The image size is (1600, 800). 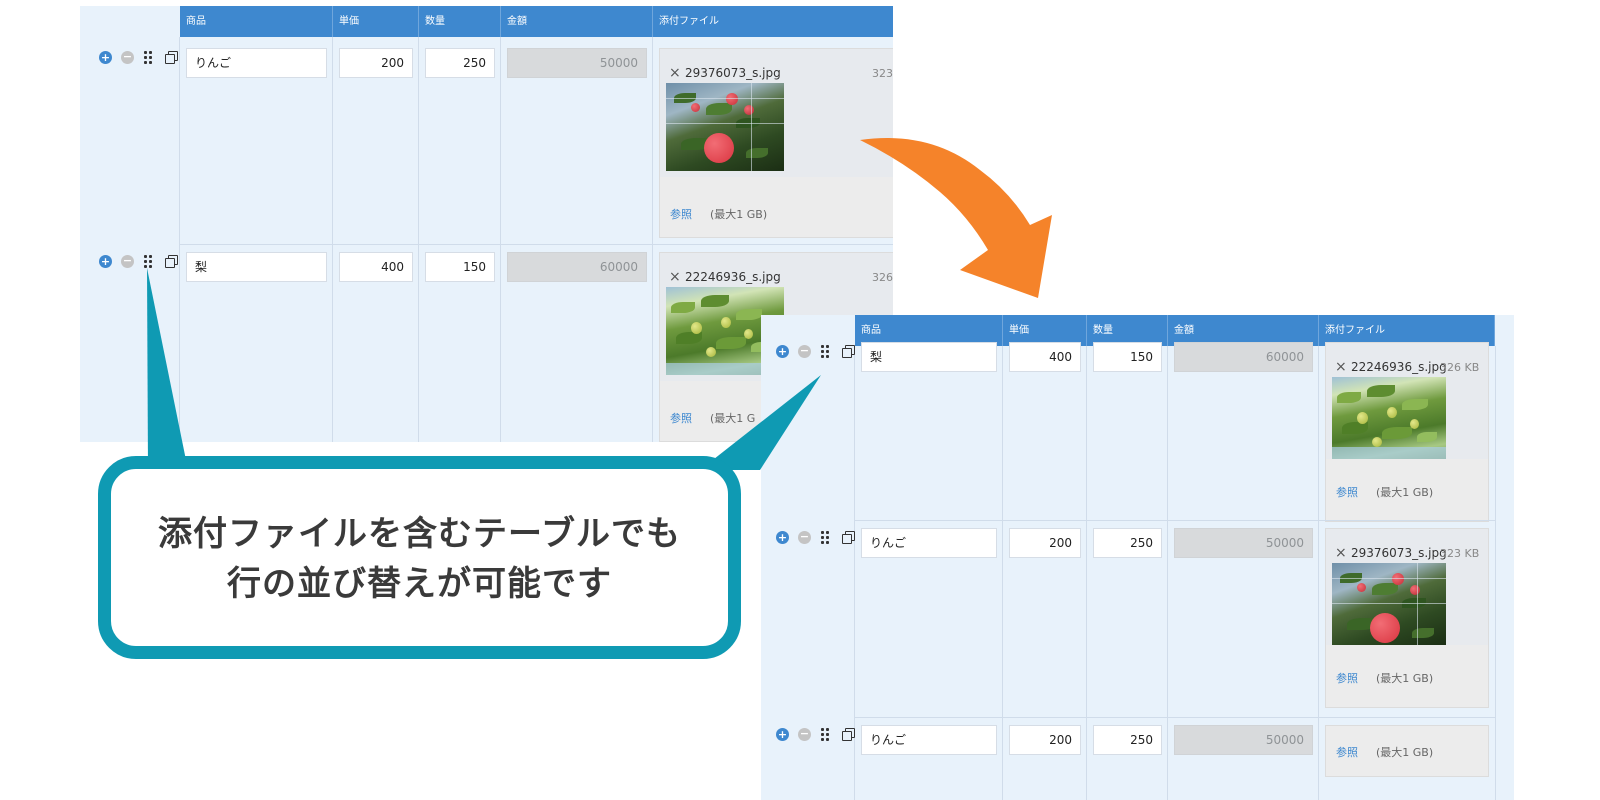 I want to click on sky, so click(x=1389, y=453).